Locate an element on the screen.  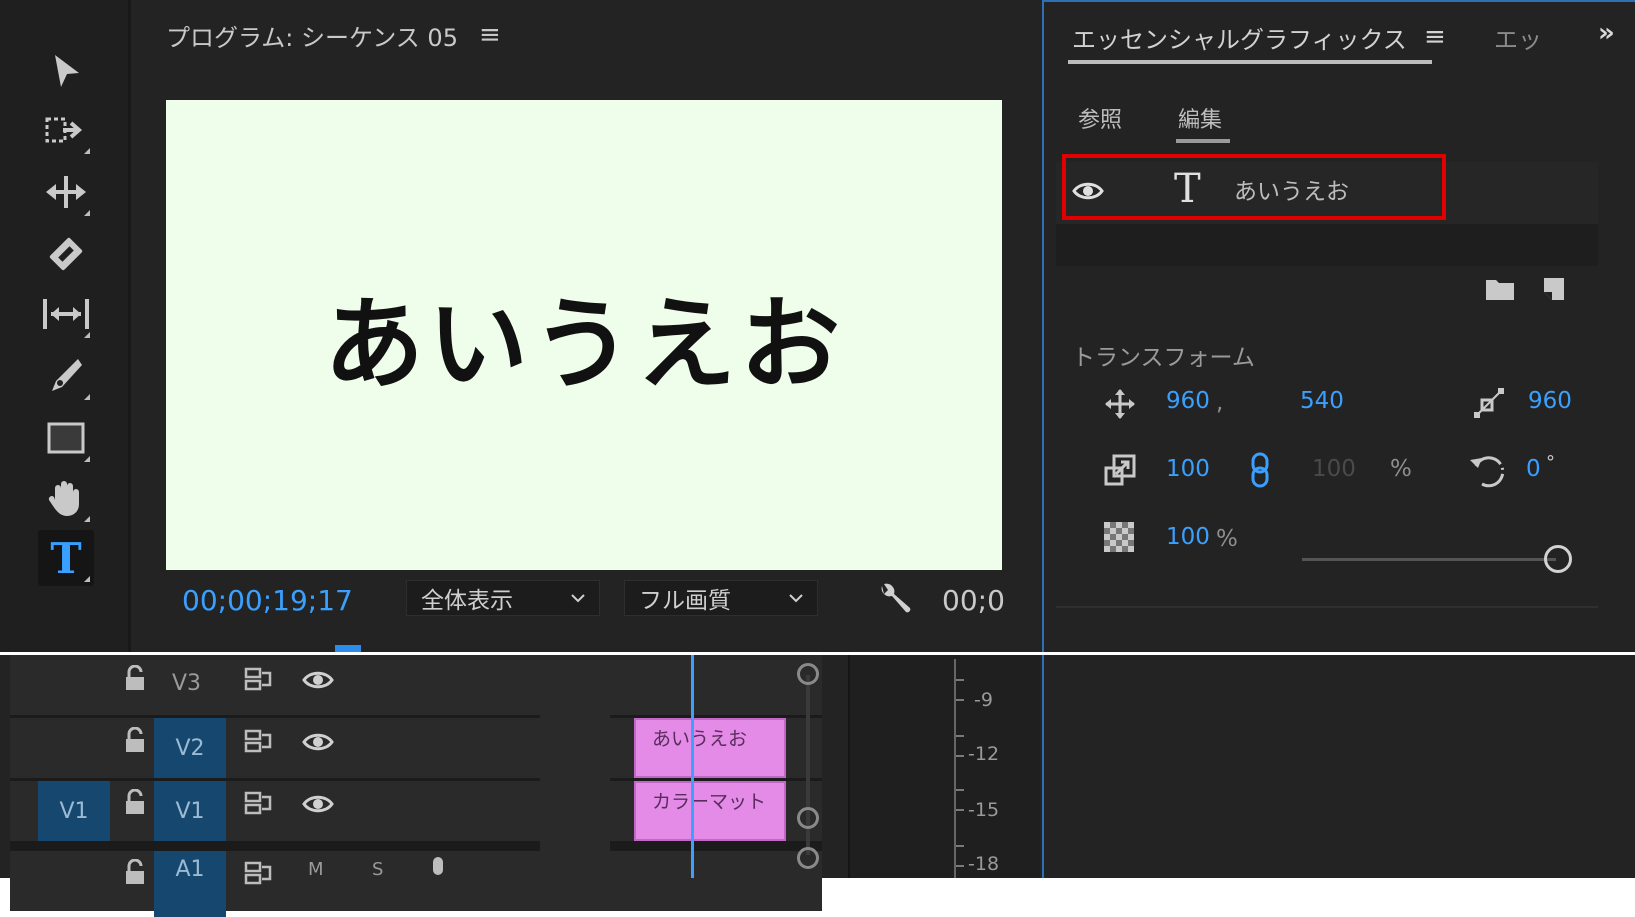
rectangle-icon is located at coordinates (66, 438).